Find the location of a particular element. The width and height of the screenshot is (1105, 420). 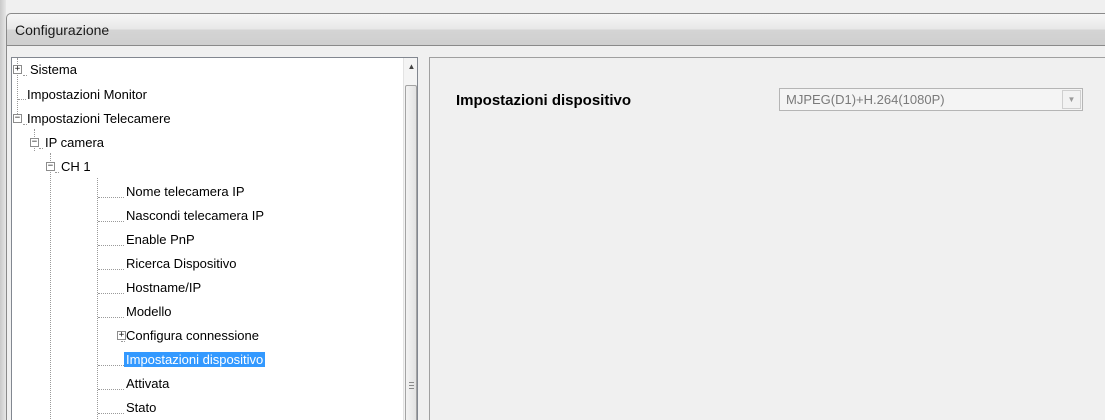

tree-item-impostazioni-monitor: Impostazioni Monitor is located at coordinates (87, 95).